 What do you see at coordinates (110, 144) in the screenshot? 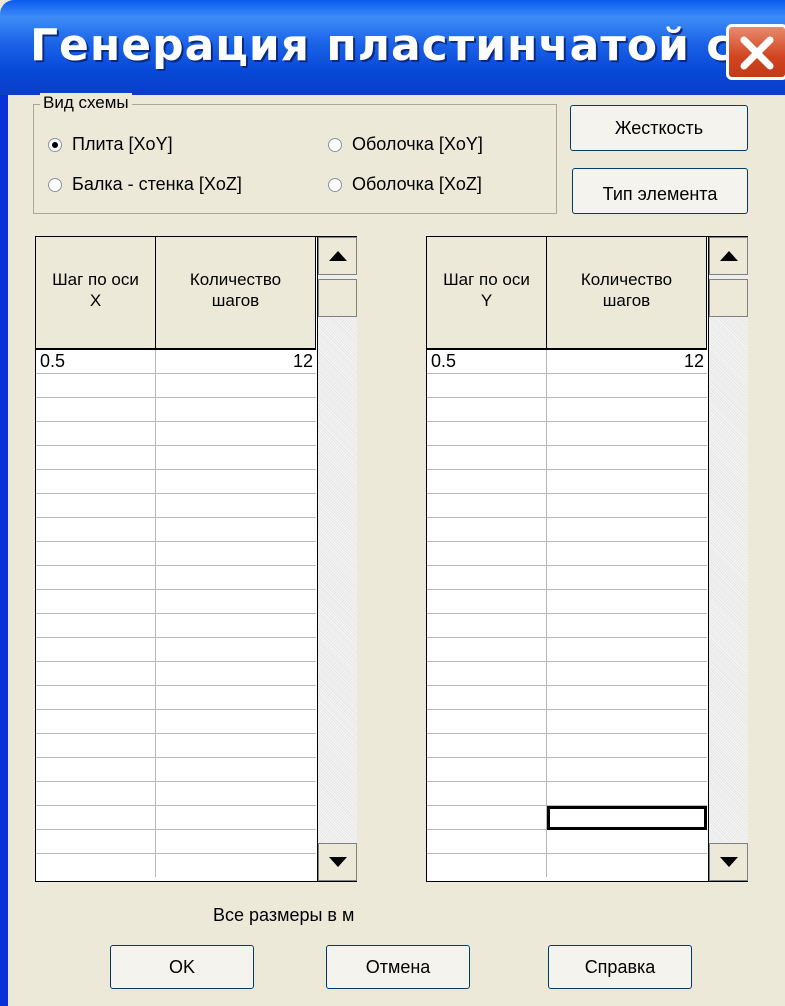
I see `radio-plate-xoy: Плита [XoY]` at bounding box center [110, 144].